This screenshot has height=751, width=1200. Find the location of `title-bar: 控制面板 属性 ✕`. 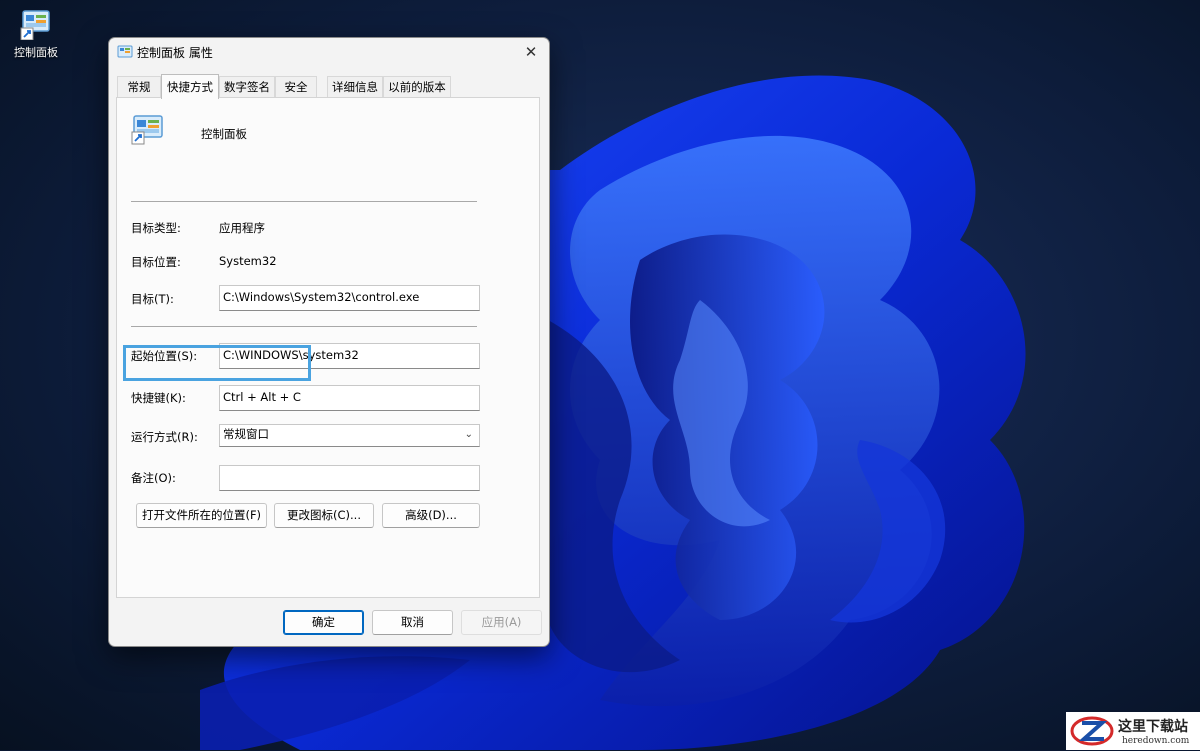

title-bar: 控制面板 属性 ✕ is located at coordinates (329, 52).